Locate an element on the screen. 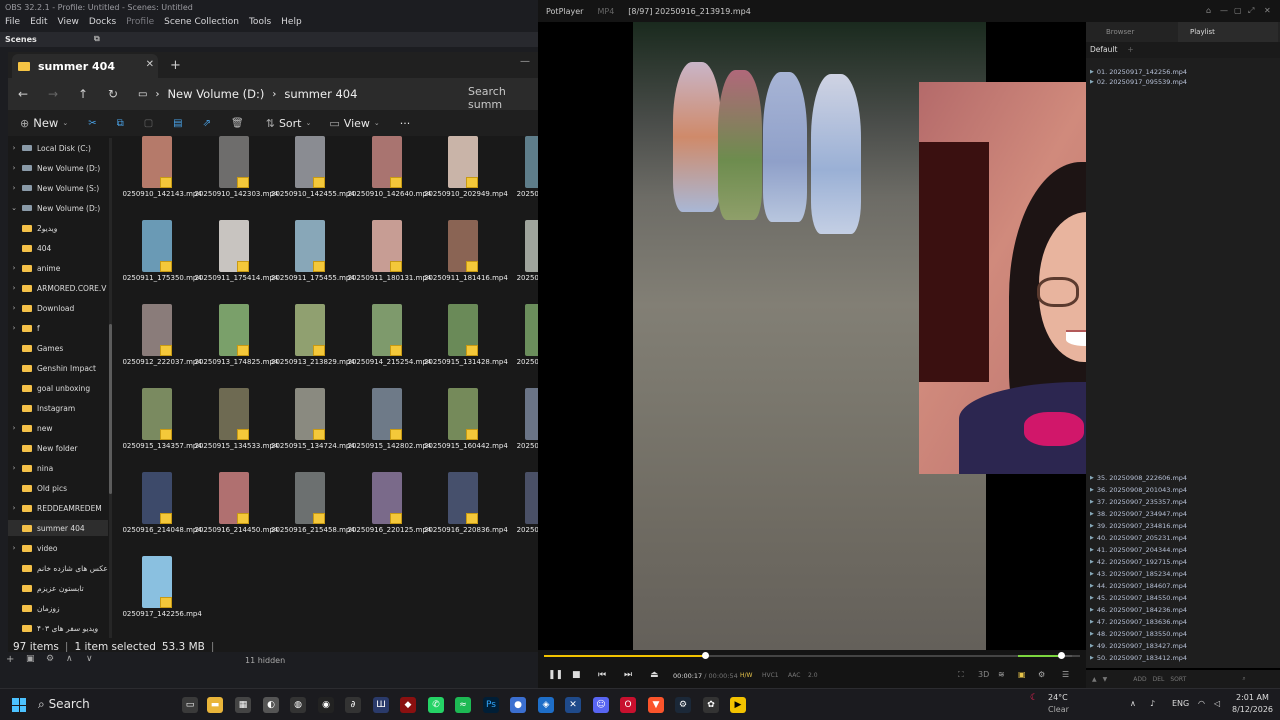 This screenshot has width=1280, height=720. app-icon: ◈ is located at coordinates (546, 705).